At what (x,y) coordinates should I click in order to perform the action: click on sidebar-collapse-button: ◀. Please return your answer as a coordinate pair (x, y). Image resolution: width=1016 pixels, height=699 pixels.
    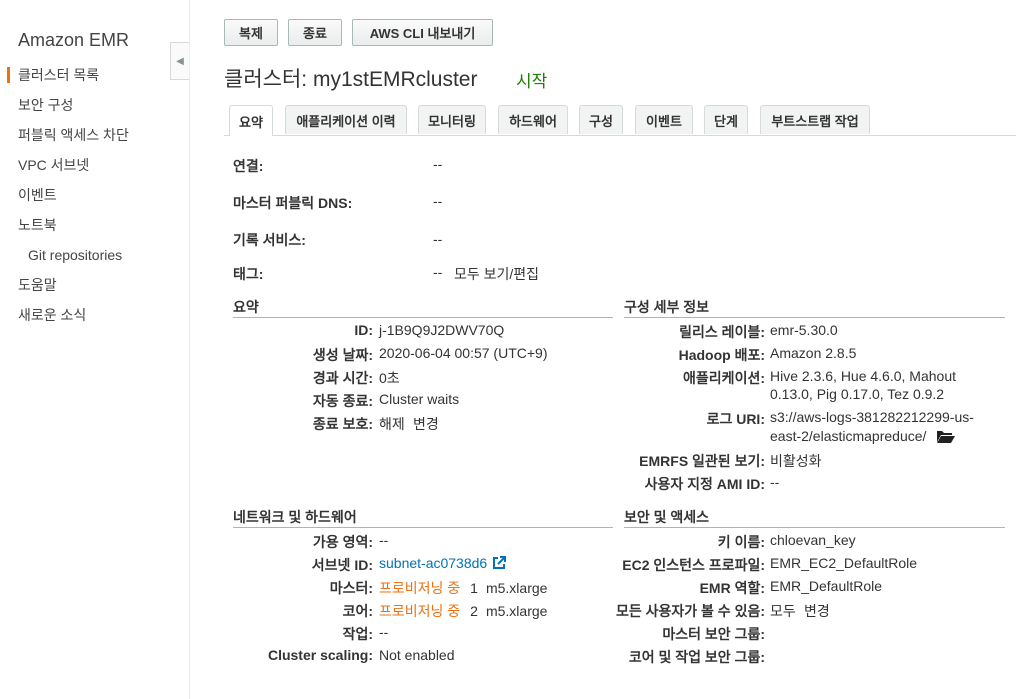
    Looking at the image, I should click on (179, 61).